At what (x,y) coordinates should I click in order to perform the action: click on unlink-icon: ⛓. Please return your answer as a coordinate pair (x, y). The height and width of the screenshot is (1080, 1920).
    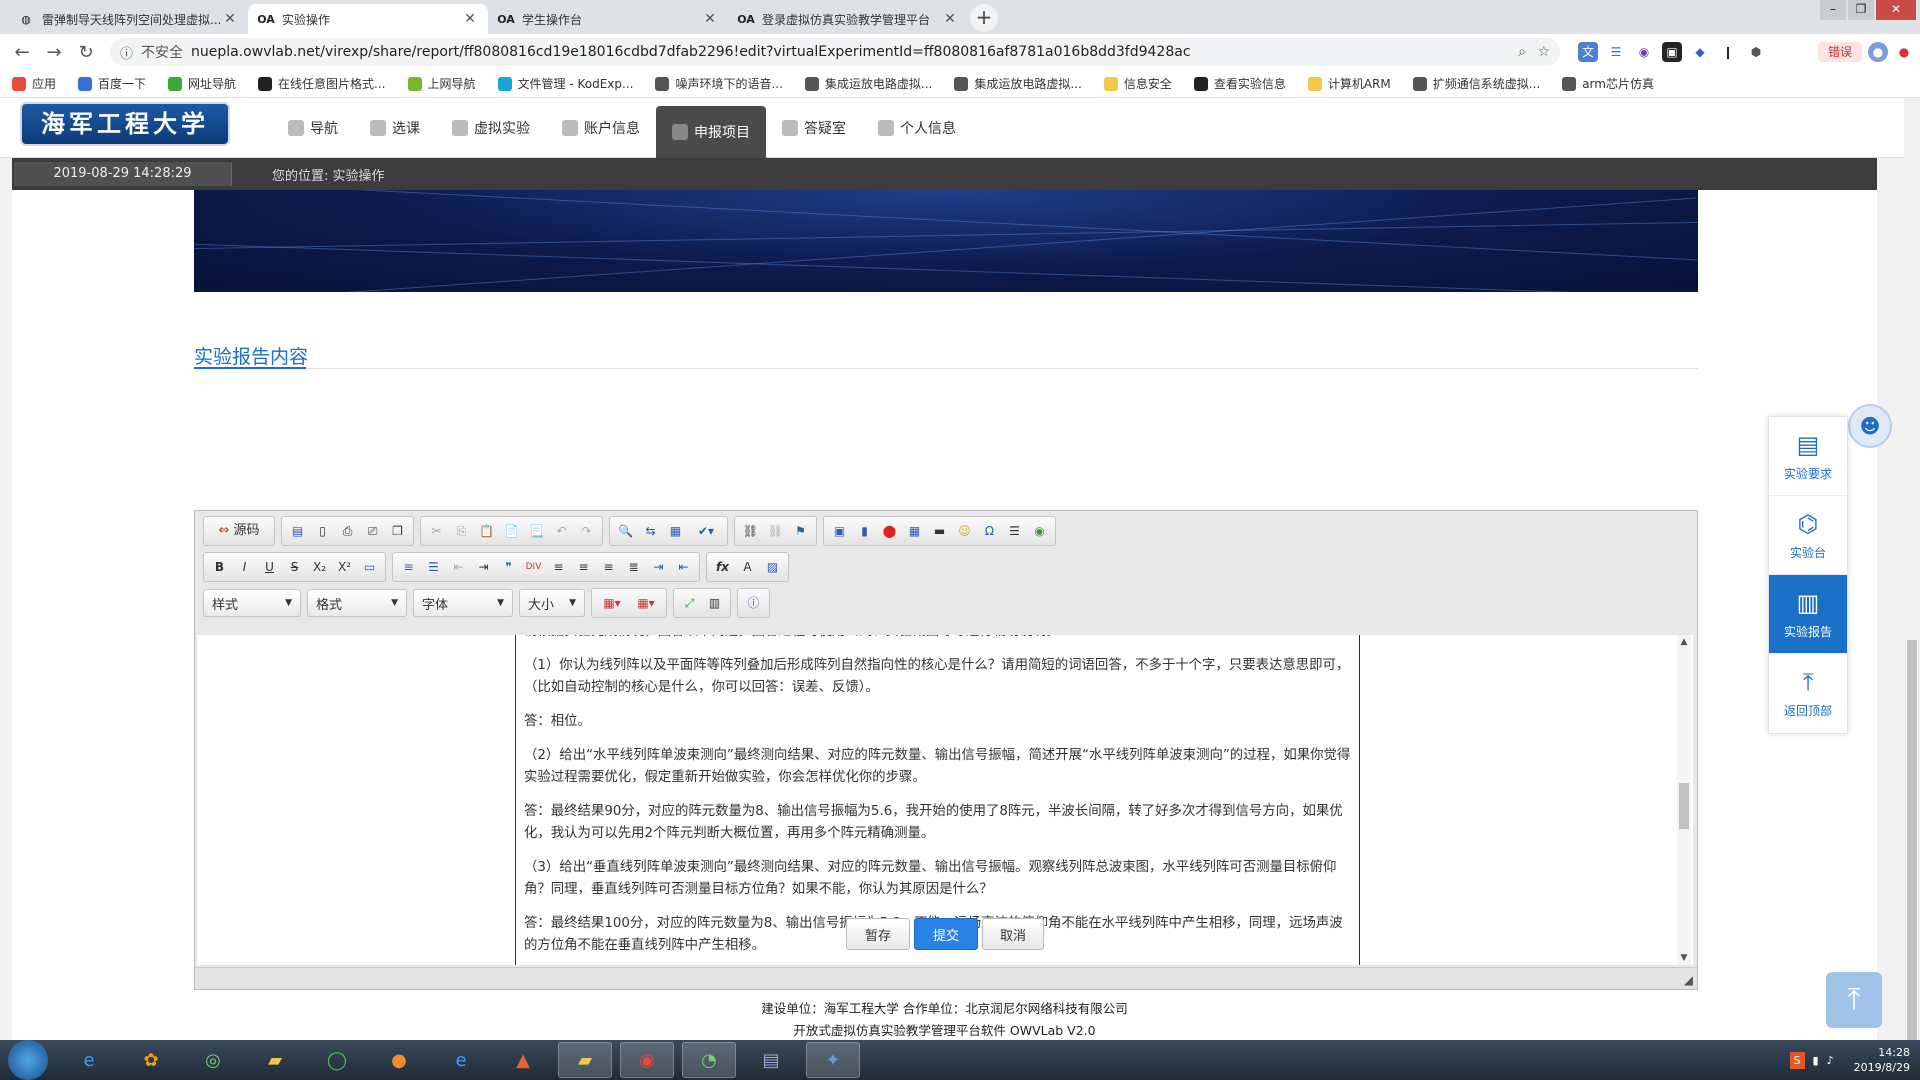
    Looking at the image, I should click on (775, 531).